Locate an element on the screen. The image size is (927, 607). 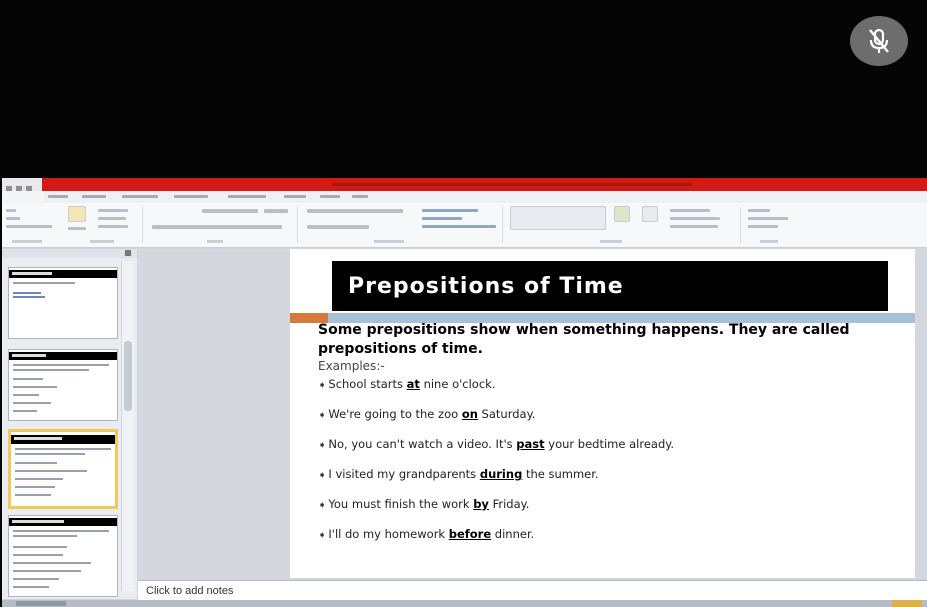
copy-button is located at coordinates (13, 218).